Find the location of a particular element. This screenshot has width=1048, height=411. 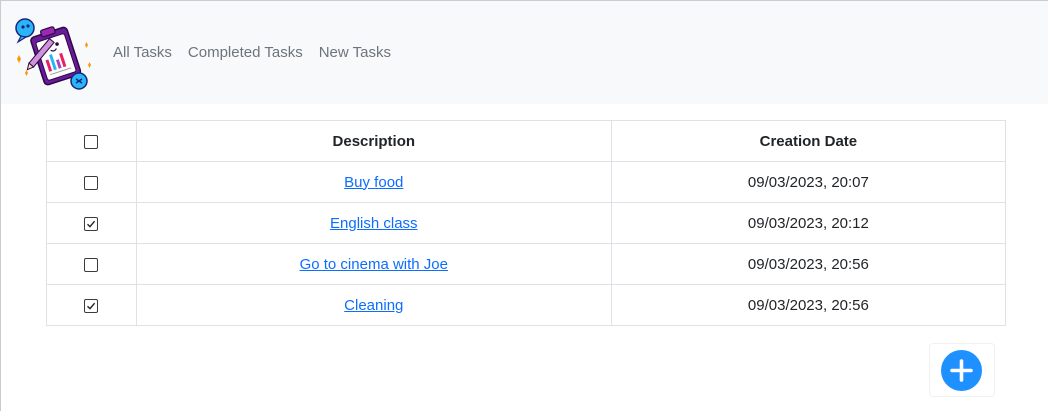

creation-date-cell: 09/03/2023, 20:07 is located at coordinates (808, 182).